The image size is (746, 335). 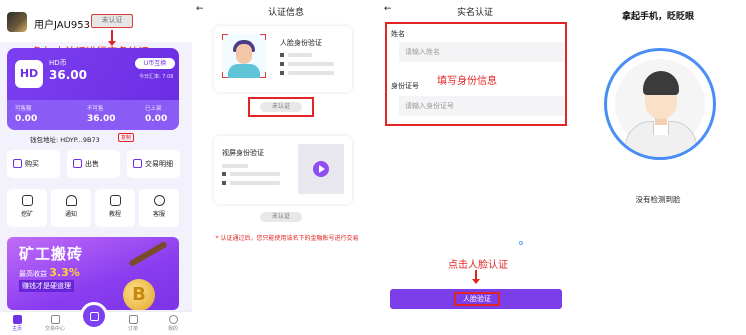 I want to click on capture-instruction: 拿起手机，眨眨眼, so click(x=657, y=17).